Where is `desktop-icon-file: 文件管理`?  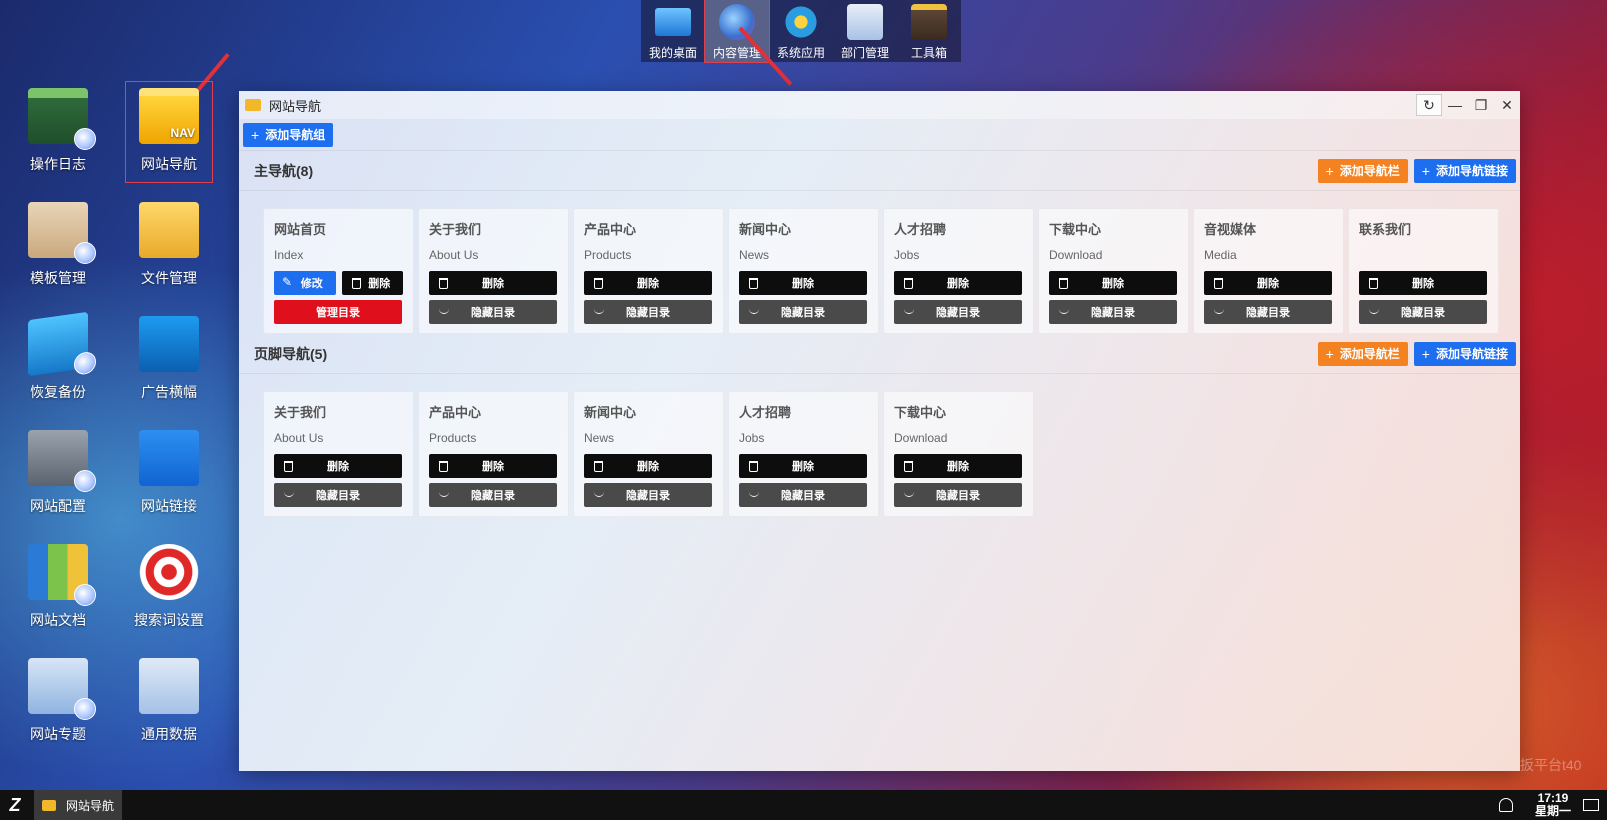
desktop-icon-file: 文件管理 is located at coordinates (169, 246).